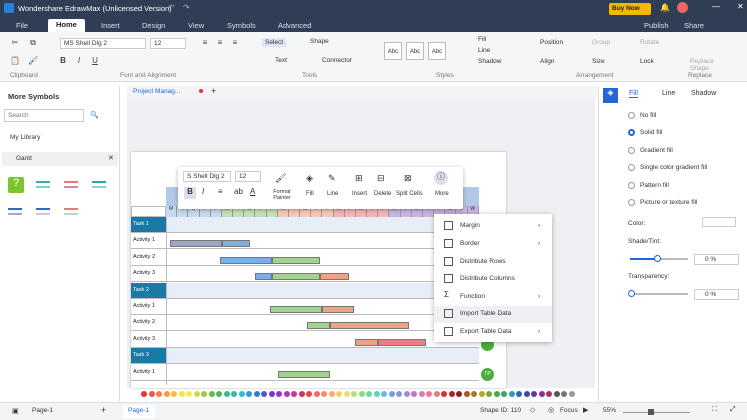 This screenshot has width=747, height=420. Describe the element at coordinates (694, 25) in the screenshot. I see `share-button: Share` at that location.